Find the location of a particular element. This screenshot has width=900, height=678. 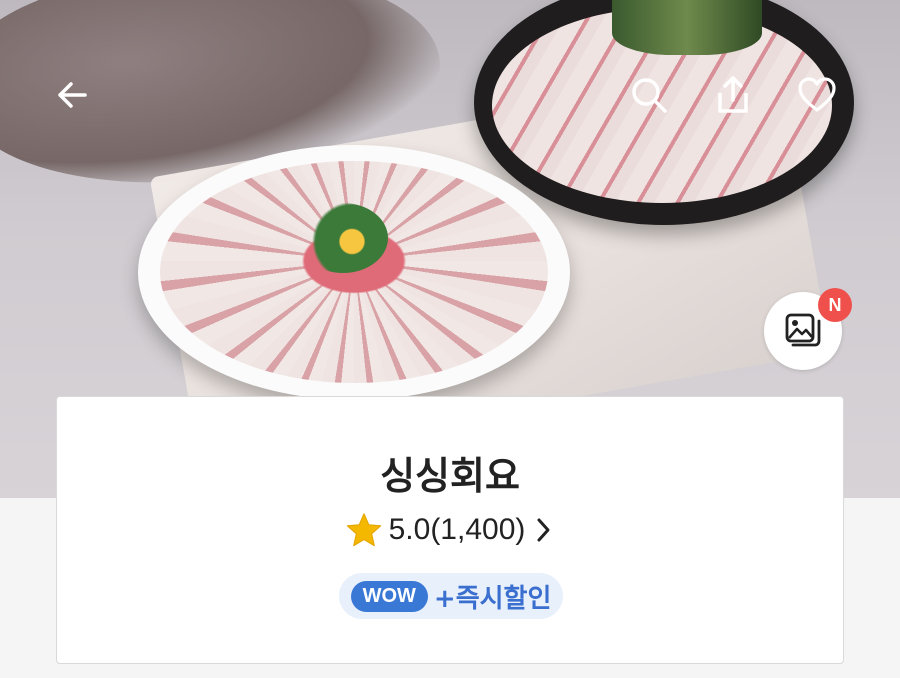

star-icon is located at coordinates (364, 530).